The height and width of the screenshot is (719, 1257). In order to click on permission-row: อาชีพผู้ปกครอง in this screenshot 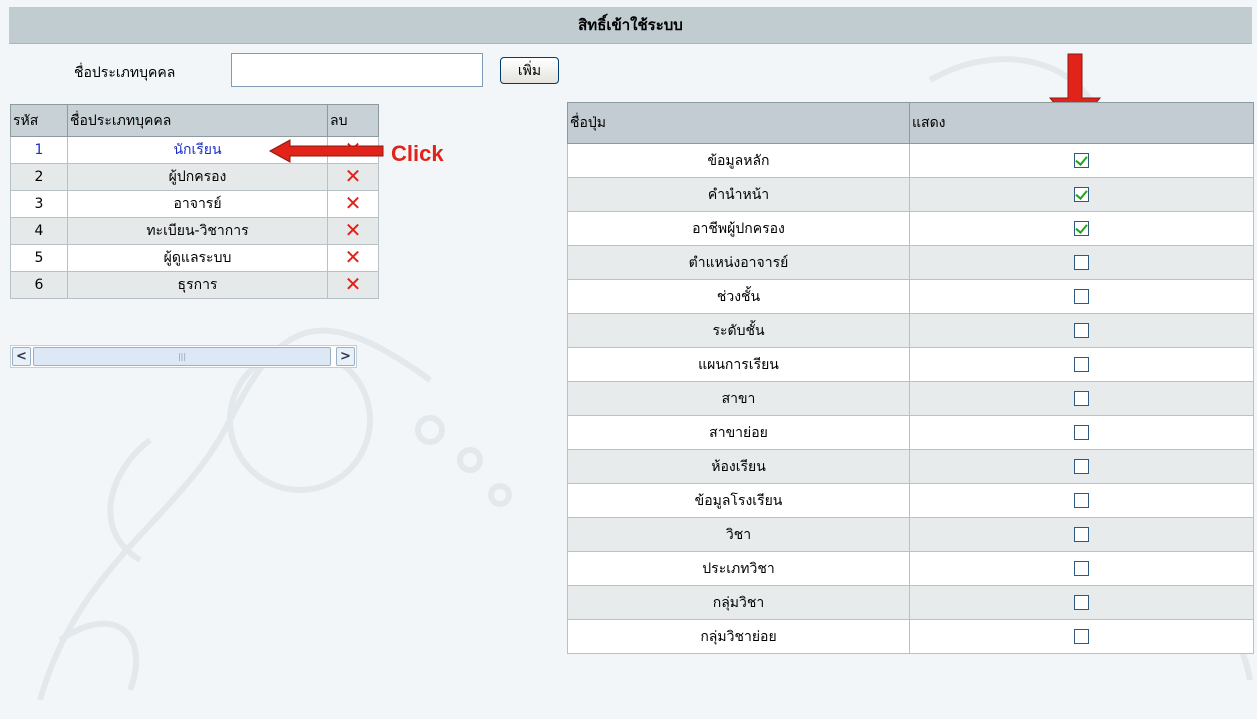, I will do `click(910, 228)`.